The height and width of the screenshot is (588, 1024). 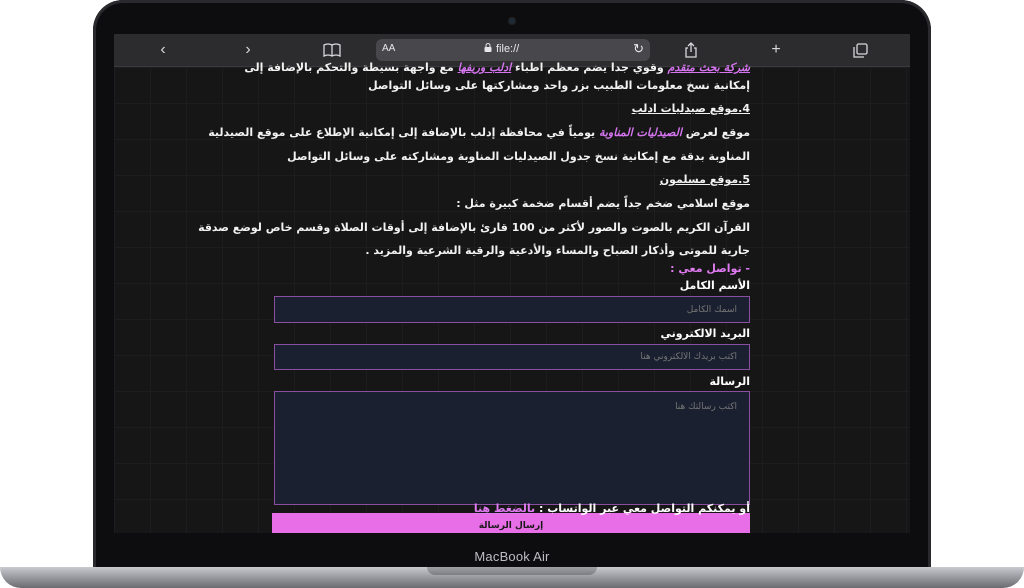 I want to click on new-tab-icon: +, so click(x=776, y=50).